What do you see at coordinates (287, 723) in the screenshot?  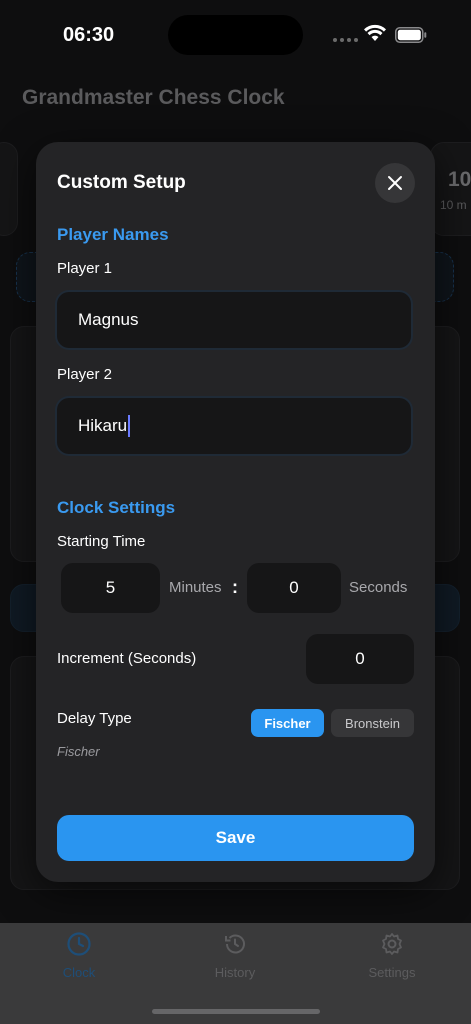 I see `delay-option-fischer: Fischer` at bounding box center [287, 723].